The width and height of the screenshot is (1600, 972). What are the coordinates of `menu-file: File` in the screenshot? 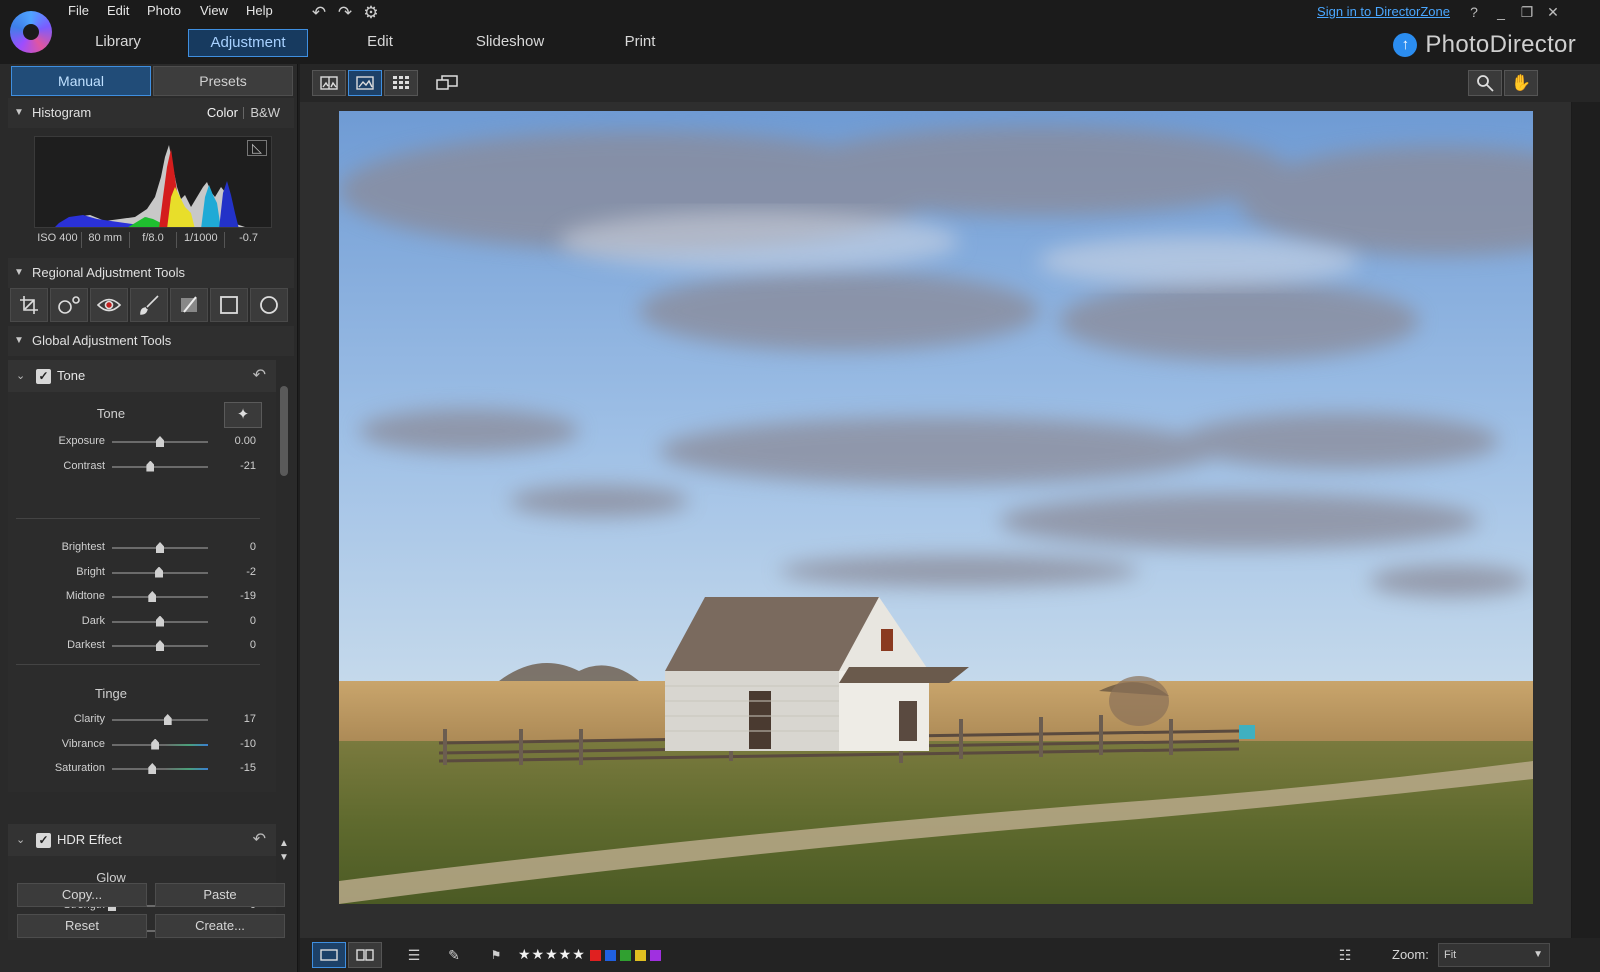 It's located at (78, 10).